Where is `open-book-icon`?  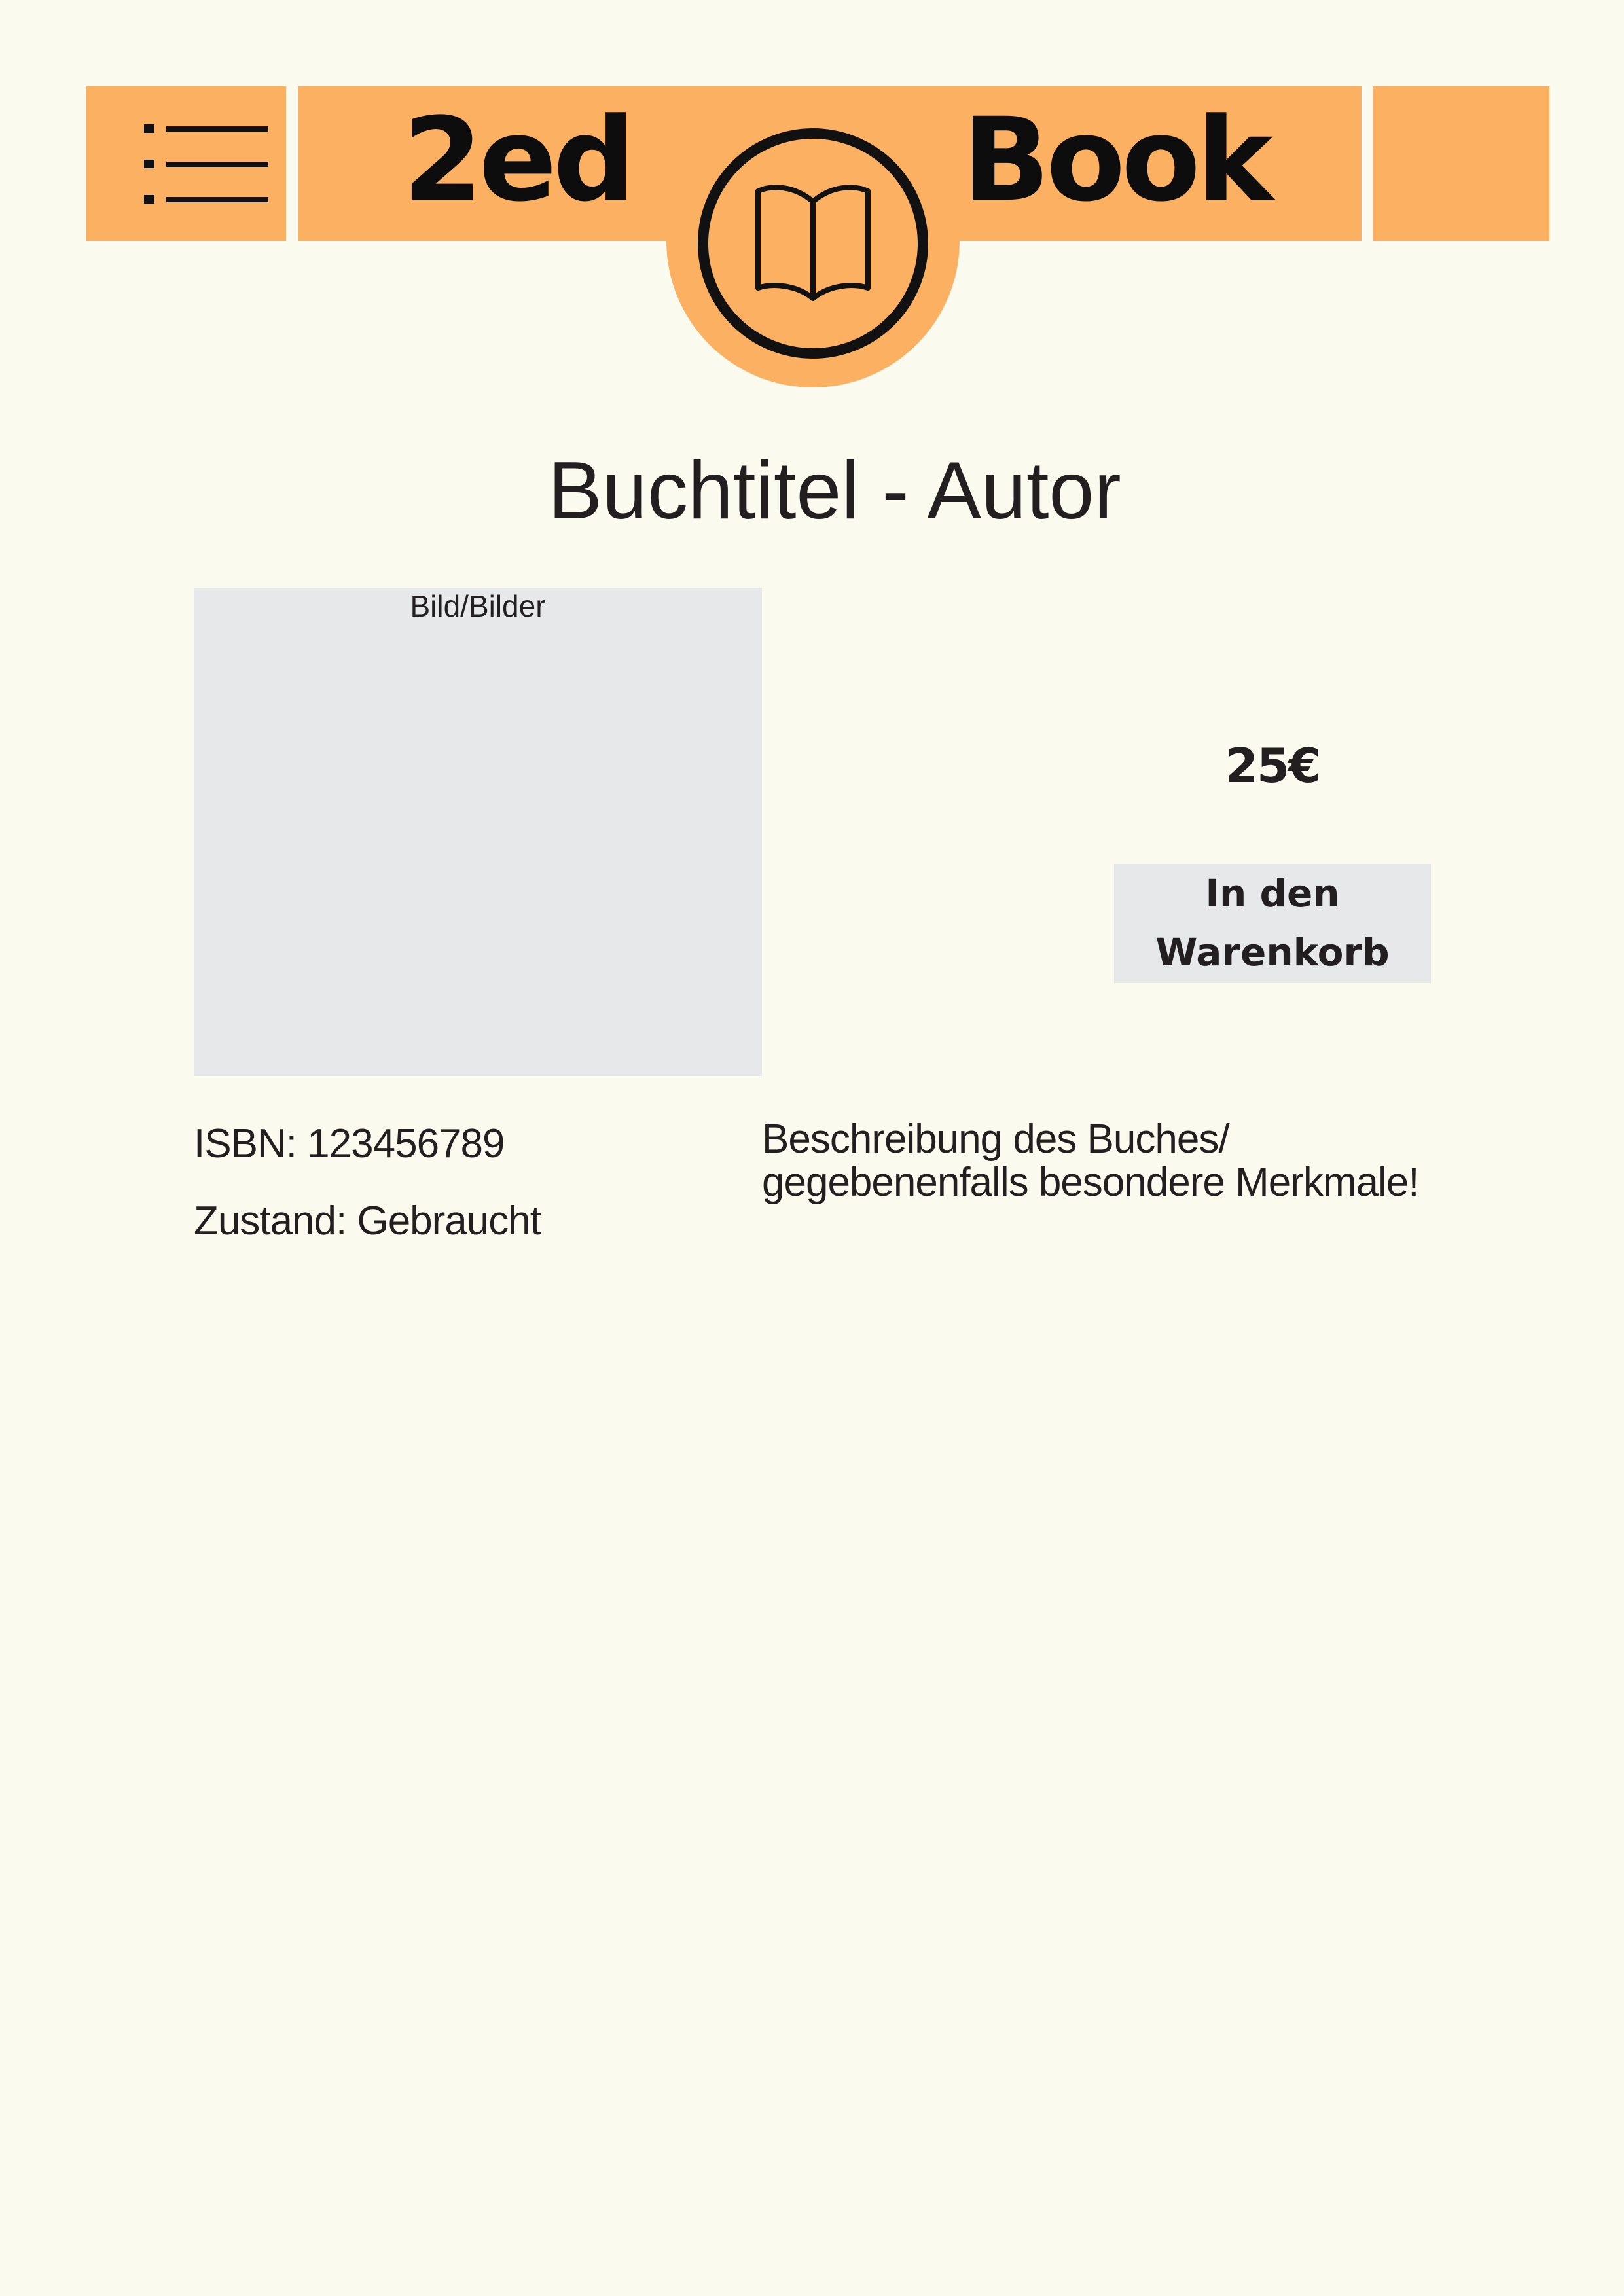
open-book-icon is located at coordinates (813, 243).